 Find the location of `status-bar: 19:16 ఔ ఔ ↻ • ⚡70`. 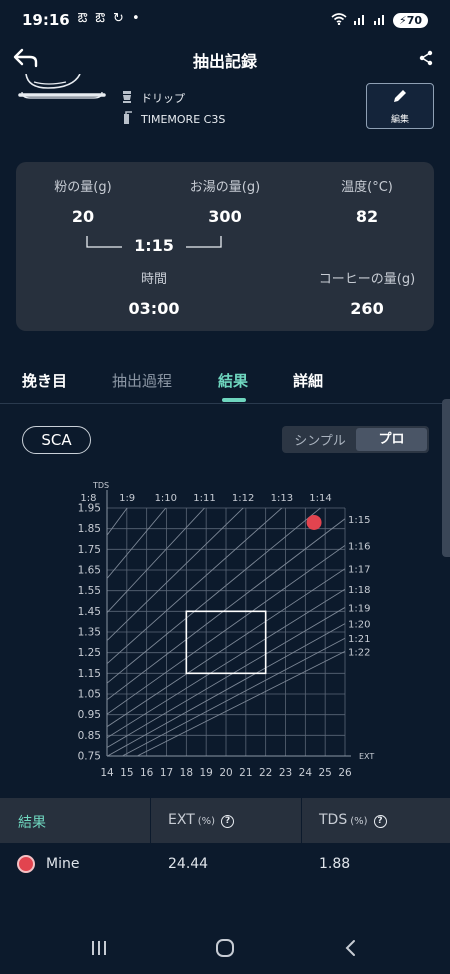

status-bar: 19:16 ఔ ఔ ↻ • ⚡70 is located at coordinates (225, 20).